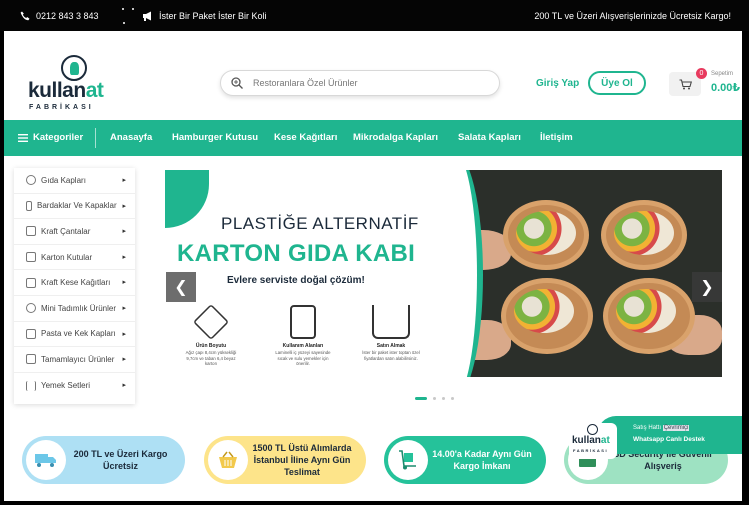 This screenshot has height=505, width=749. I want to click on shopping-cart-icon, so click(391, 322).